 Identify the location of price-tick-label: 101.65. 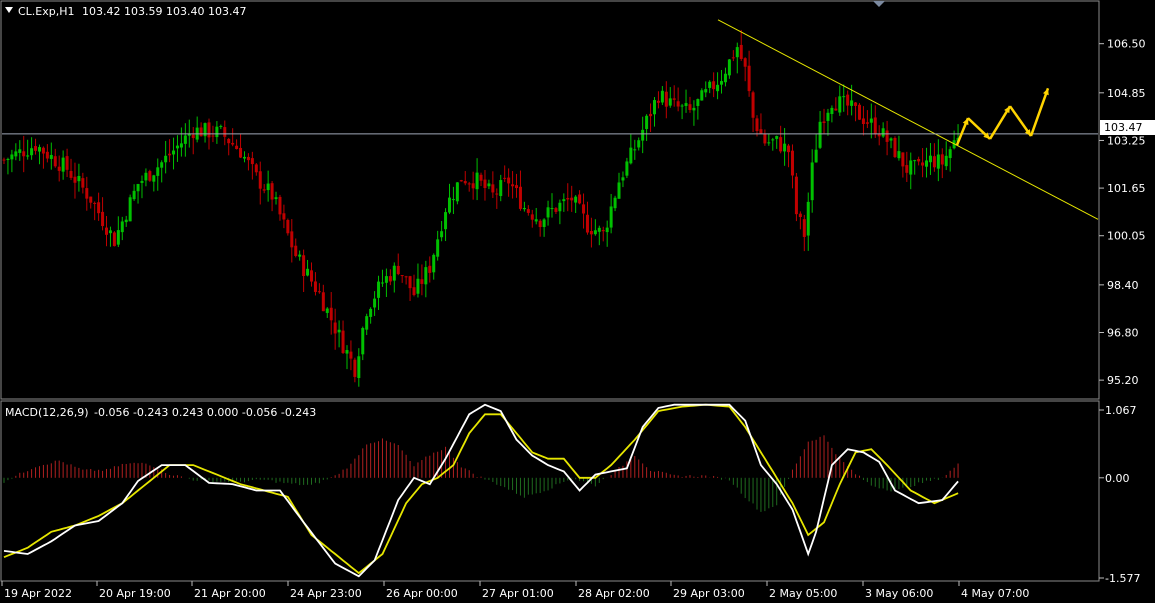
(1126, 188).